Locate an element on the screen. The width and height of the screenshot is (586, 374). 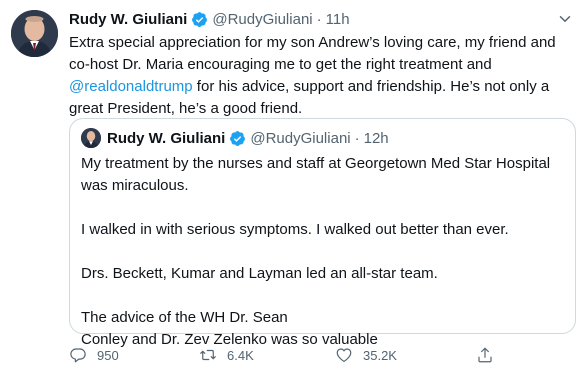
share-button is located at coordinates (490, 355).